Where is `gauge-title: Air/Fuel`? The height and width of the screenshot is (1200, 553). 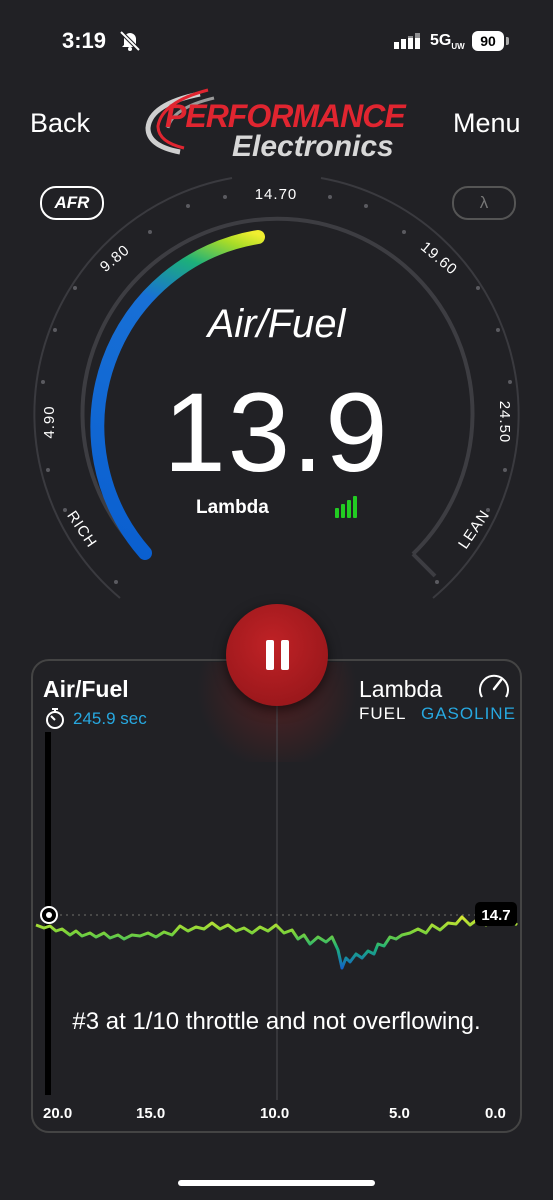
gauge-title: Air/Fuel is located at coordinates (276, 324).